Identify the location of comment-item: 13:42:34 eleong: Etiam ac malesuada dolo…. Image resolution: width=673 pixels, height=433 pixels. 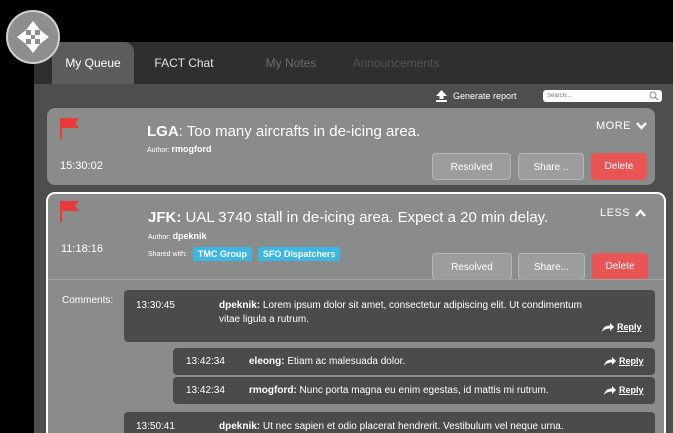
(414, 361).